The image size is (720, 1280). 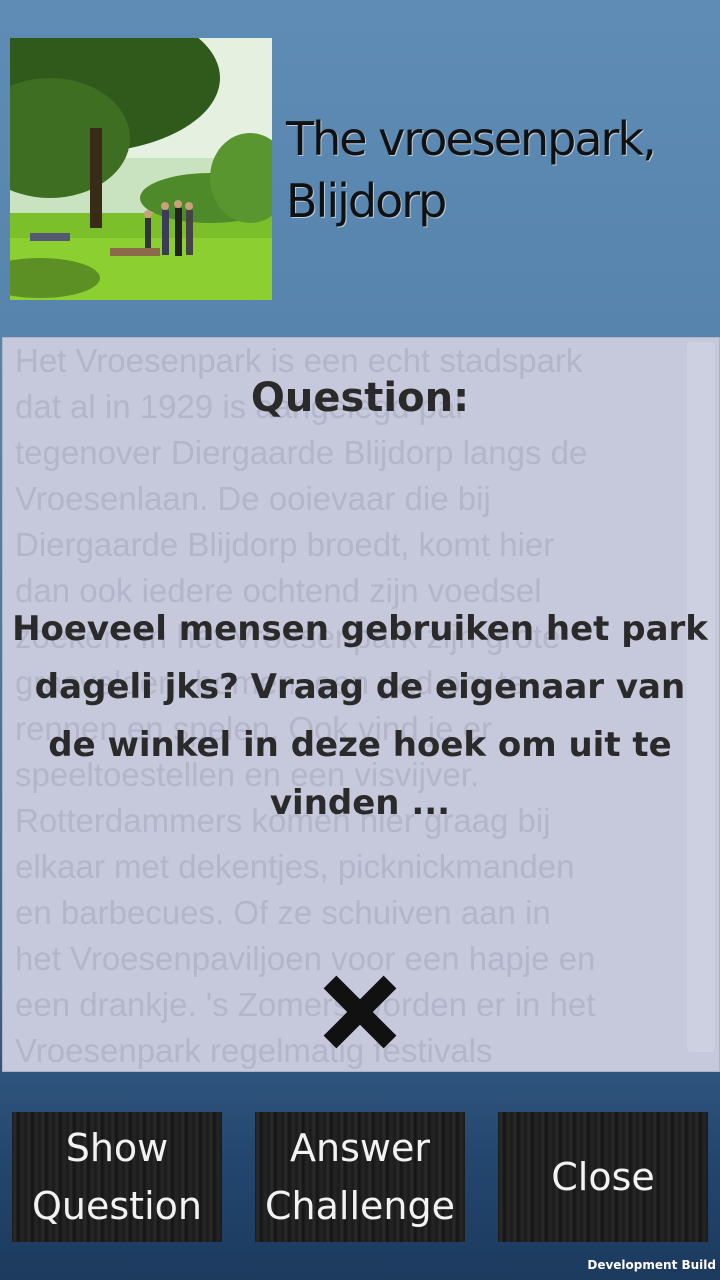 I want to click on show-question-button: Show Question, so click(x=117, y=1177).